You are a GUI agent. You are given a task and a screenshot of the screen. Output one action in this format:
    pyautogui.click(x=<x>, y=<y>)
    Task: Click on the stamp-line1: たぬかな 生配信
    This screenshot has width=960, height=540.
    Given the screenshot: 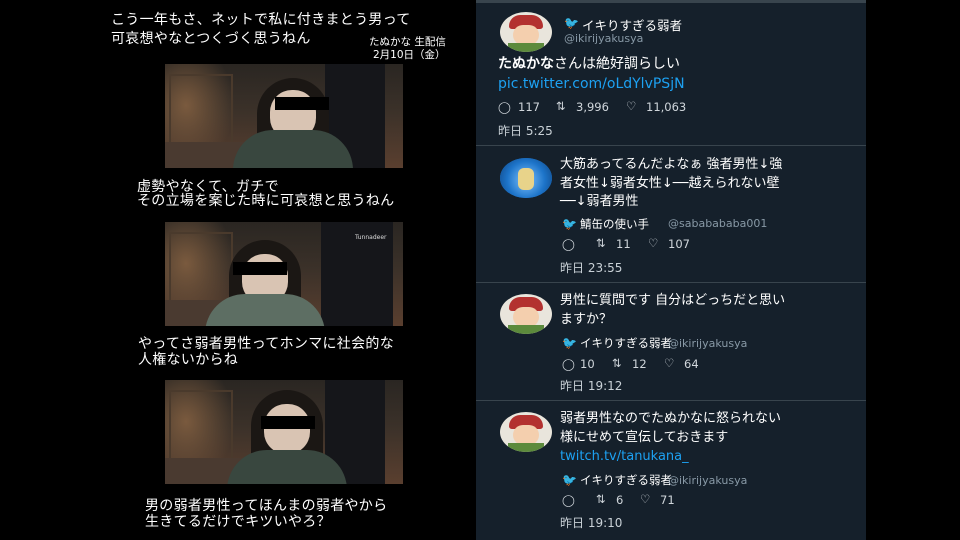 What is the action you would take?
    pyautogui.click(x=407, y=42)
    